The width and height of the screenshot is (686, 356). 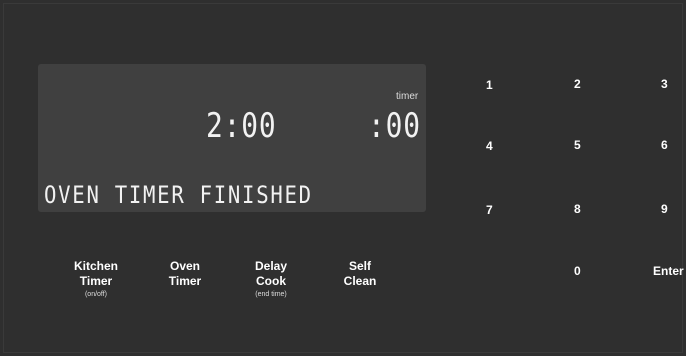 I want to click on kitchen-timer-sublabel: (on/off), so click(x=96, y=294).